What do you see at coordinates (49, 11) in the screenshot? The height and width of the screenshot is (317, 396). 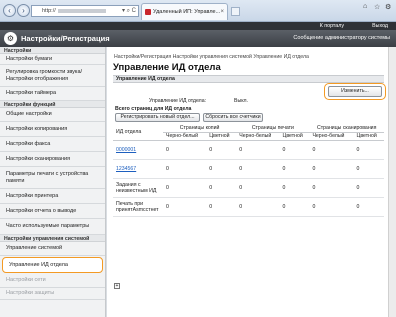 I see `url-prefix: http://` at bounding box center [49, 11].